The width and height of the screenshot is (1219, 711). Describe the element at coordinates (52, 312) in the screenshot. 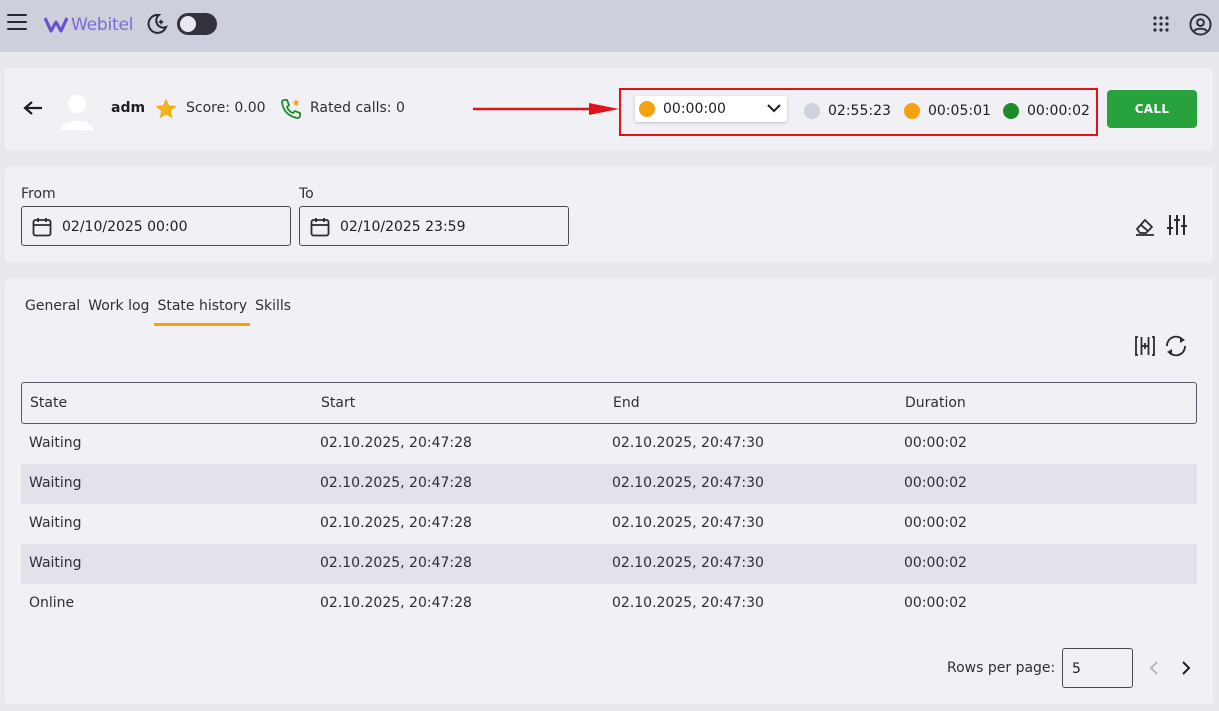

I see `tab-general: General` at that location.